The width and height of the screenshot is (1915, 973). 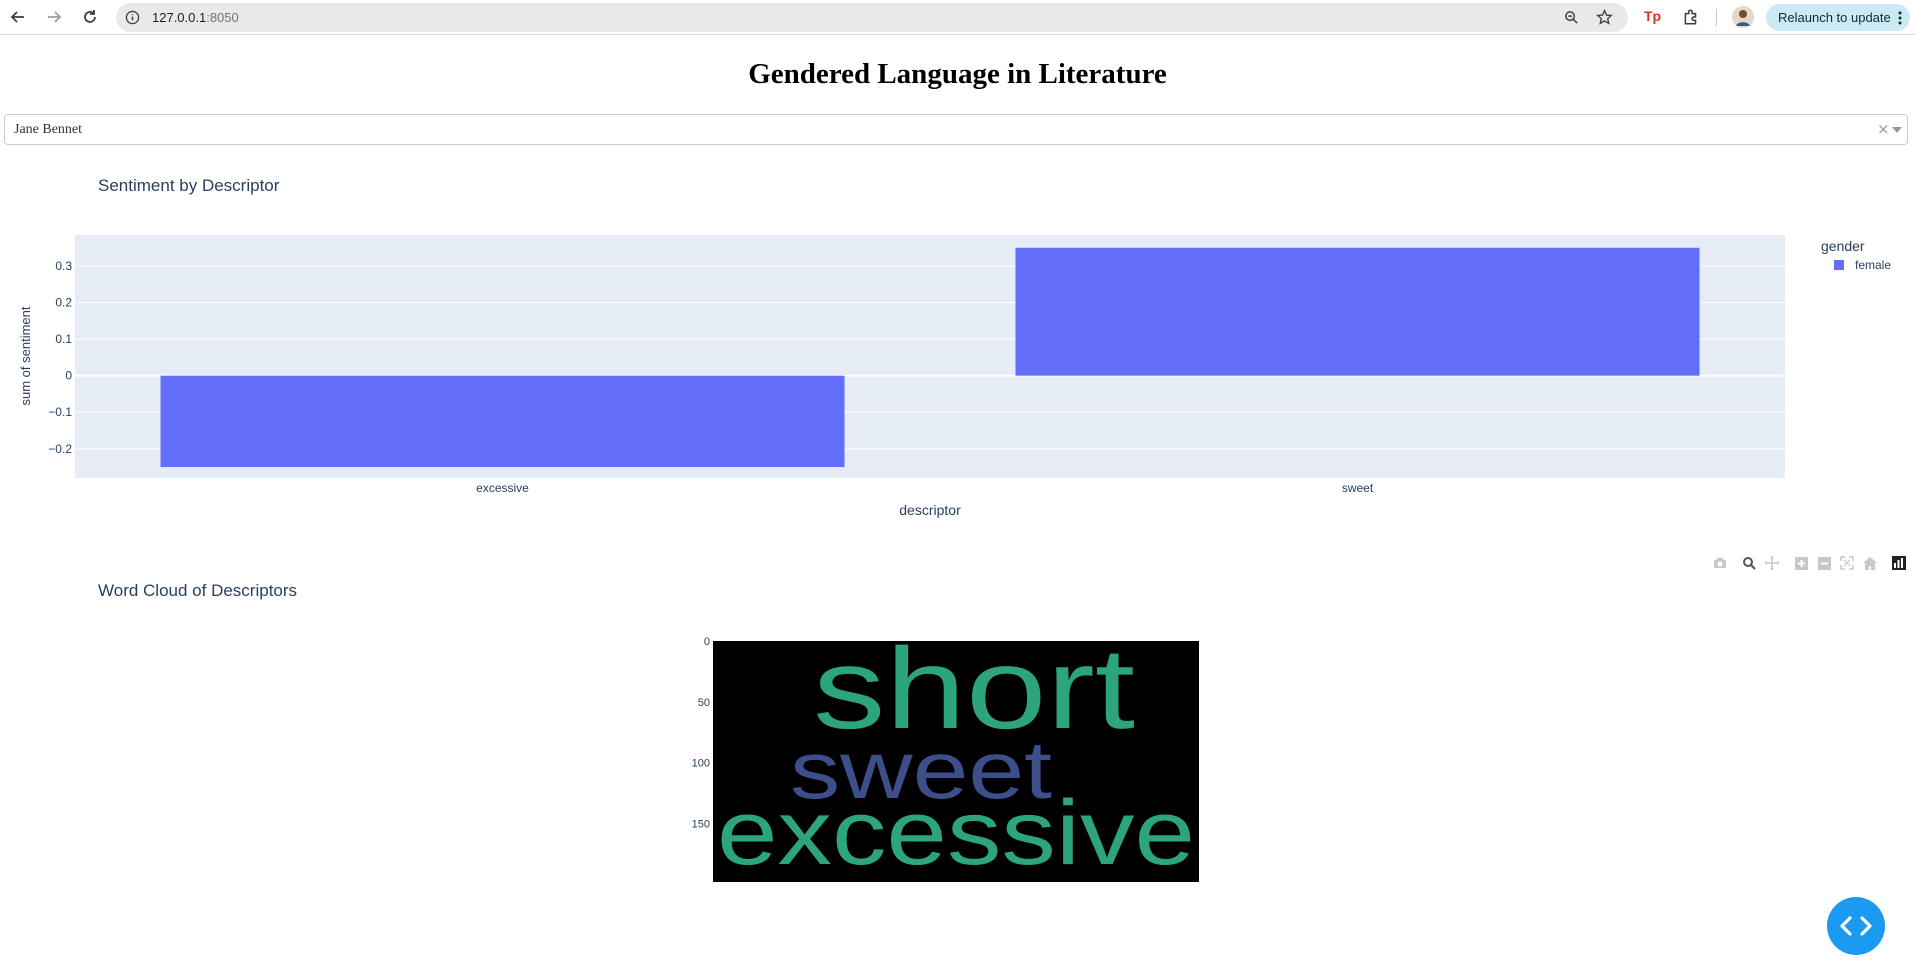 What do you see at coordinates (1897, 130) in the screenshot?
I see `chevron-down-icon` at bounding box center [1897, 130].